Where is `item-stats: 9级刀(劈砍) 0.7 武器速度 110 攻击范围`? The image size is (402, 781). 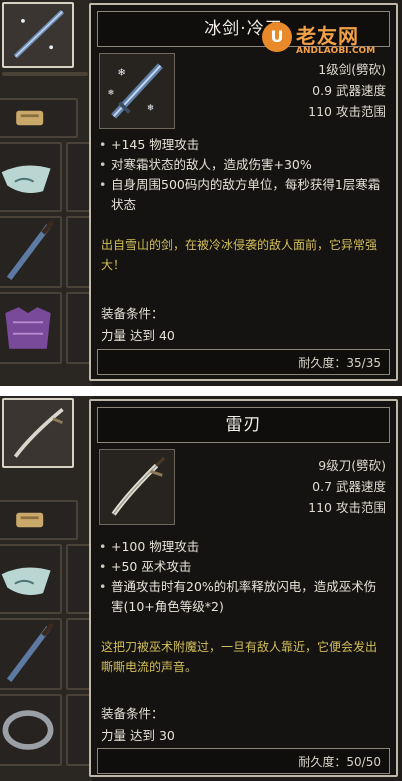 item-stats: 9级刀(劈砍) 0.7 武器速度 110 攻击范围 is located at coordinates (347, 486).